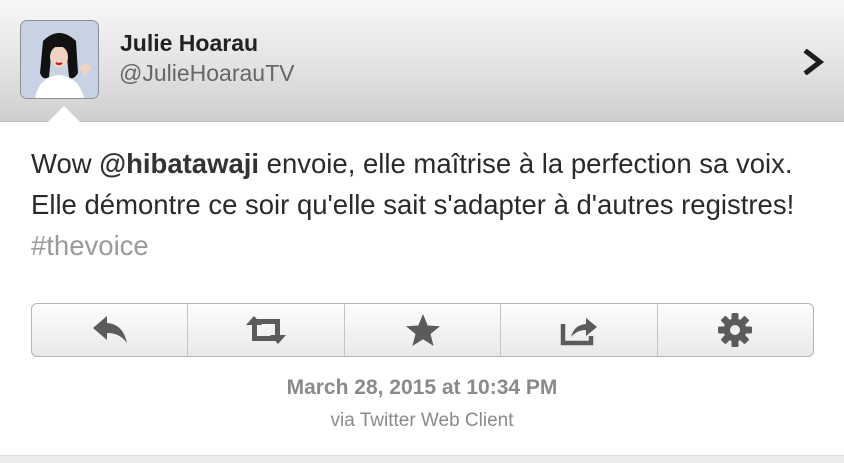  I want to click on mention-link: @hibatawaji, so click(179, 163).